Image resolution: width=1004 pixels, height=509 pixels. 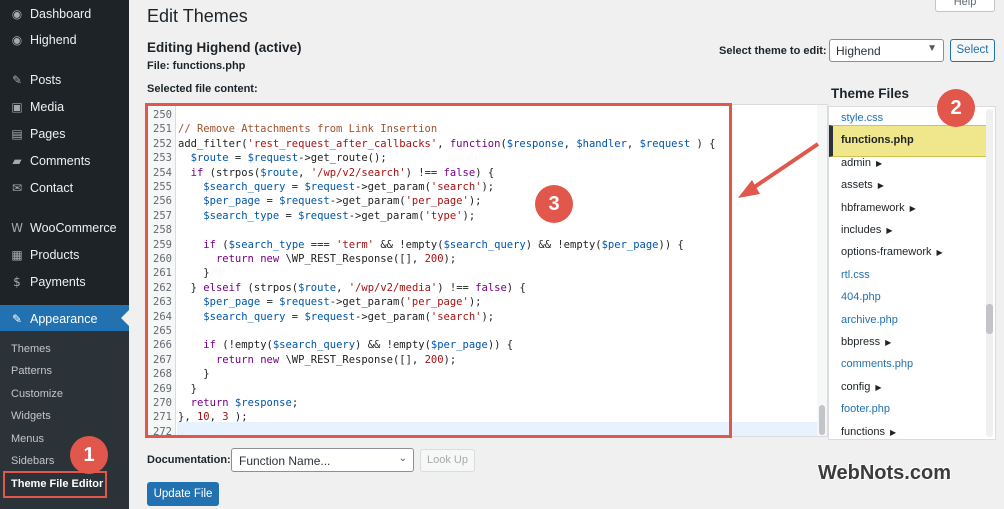 I want to click on select-theme-button: Select, so click(x=972, y=50).